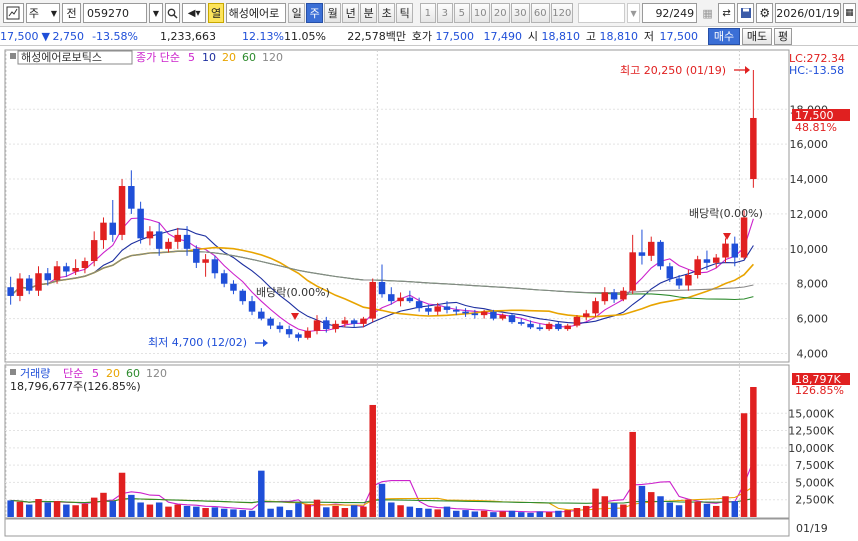 The width and height of the screenshot is (858, 541). I want to click on quote-price: 17,500, so click(19, 36).